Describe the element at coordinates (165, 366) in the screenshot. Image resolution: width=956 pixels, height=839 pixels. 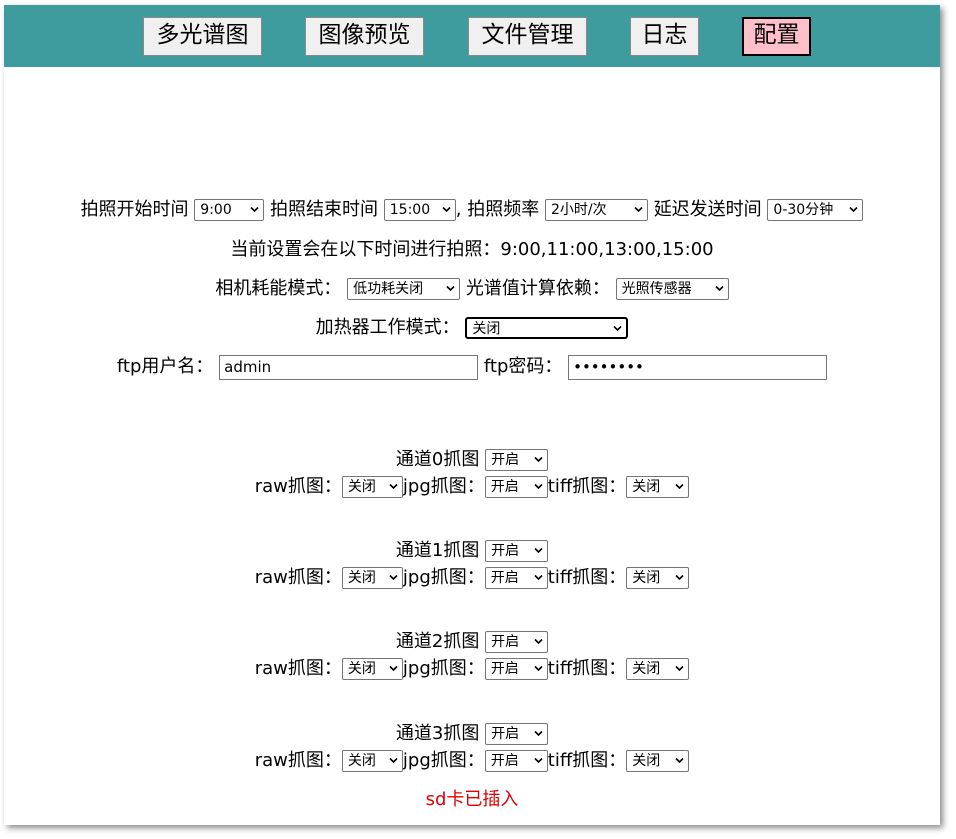
I see `ftp-user-label: ftp用户名：` at that location.